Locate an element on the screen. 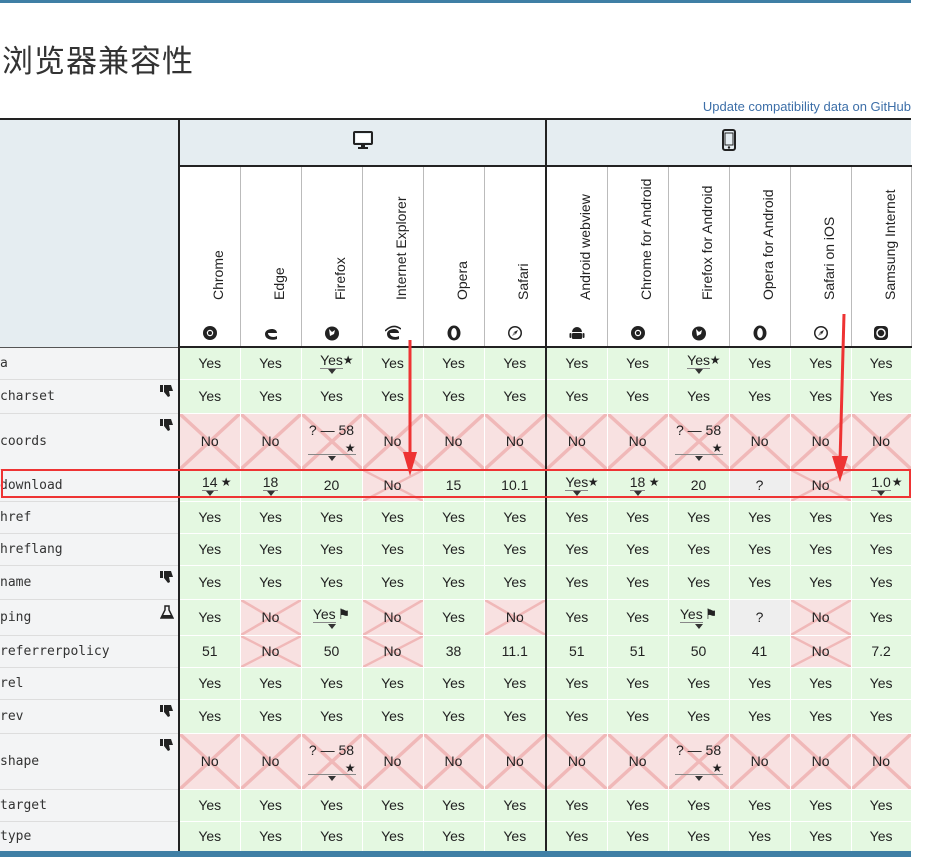 The height and width of the screenshot is (857, 927). support-cell: 18 is located at coordinates (271, 485).